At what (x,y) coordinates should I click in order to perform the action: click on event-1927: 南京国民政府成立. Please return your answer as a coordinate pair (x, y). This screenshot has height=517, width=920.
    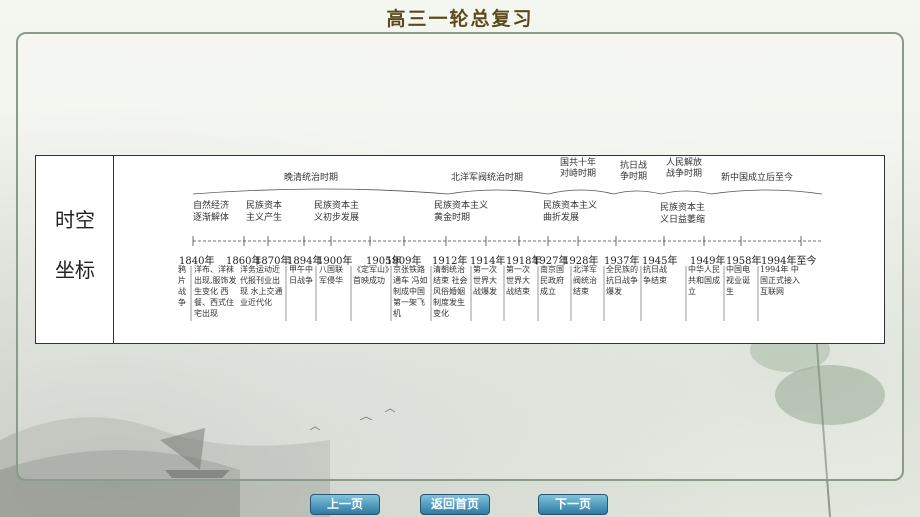
    Looking at the image, I should click on (552, 280).